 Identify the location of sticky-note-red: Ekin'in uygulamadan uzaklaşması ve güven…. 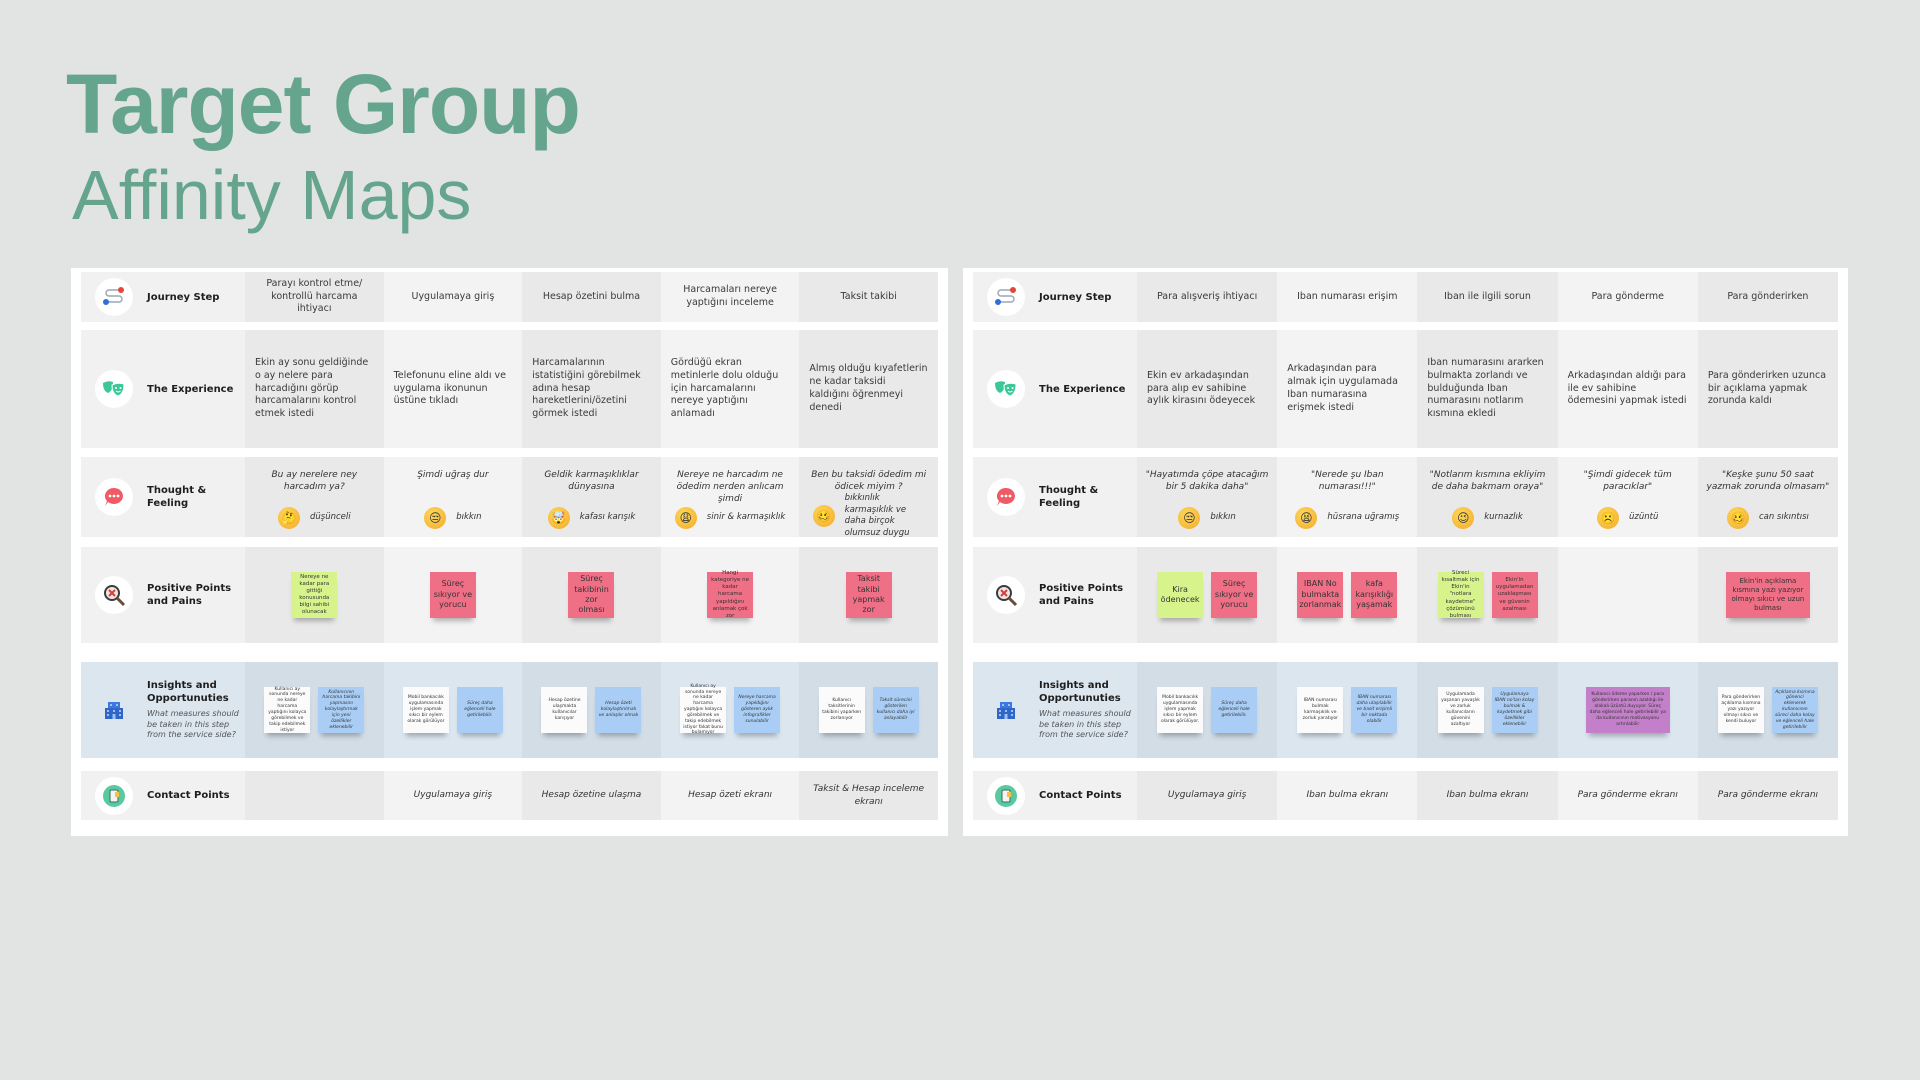
(1514, 595).